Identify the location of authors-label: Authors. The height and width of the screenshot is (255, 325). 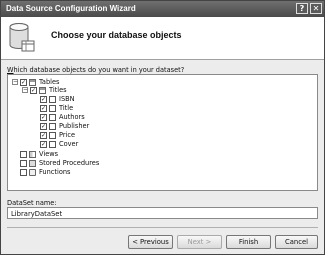
(72, 117).